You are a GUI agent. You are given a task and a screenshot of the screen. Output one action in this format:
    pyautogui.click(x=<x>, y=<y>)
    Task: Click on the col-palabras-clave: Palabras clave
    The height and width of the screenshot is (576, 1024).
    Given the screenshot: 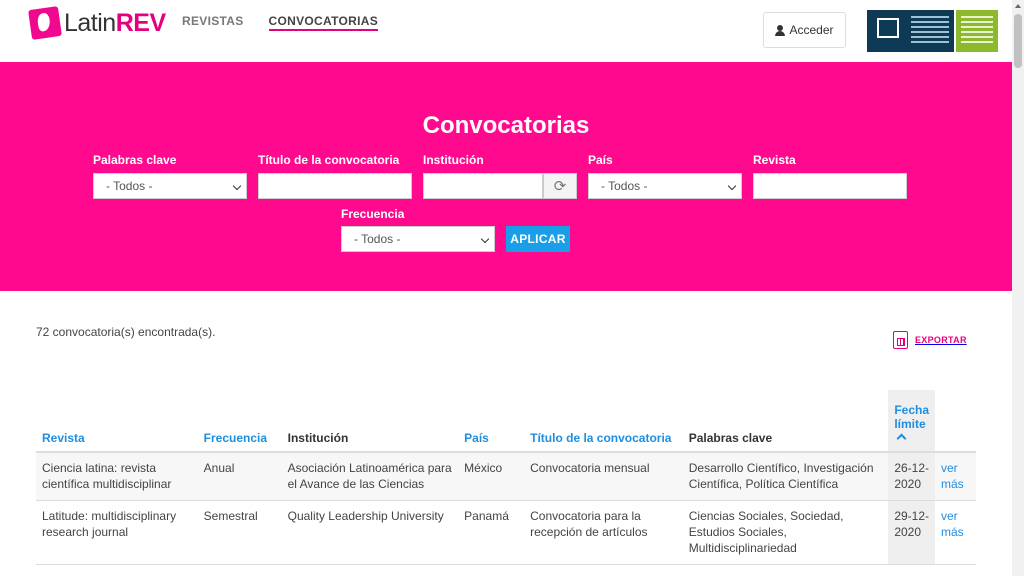 What is the action you would take?
    pyautogui.click(x=785, y=421)
    